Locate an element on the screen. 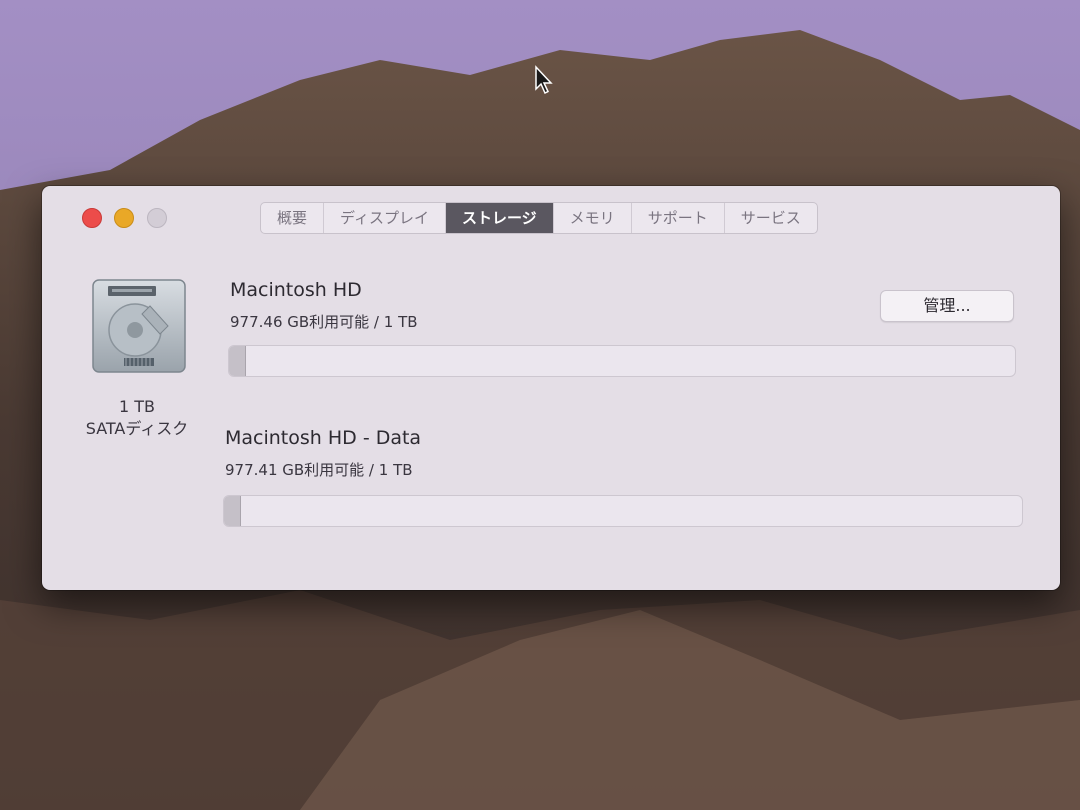 The width and height of the screenshot is (1080, 810). disk-type: SATAディスク is located at coordinates (137, 428).